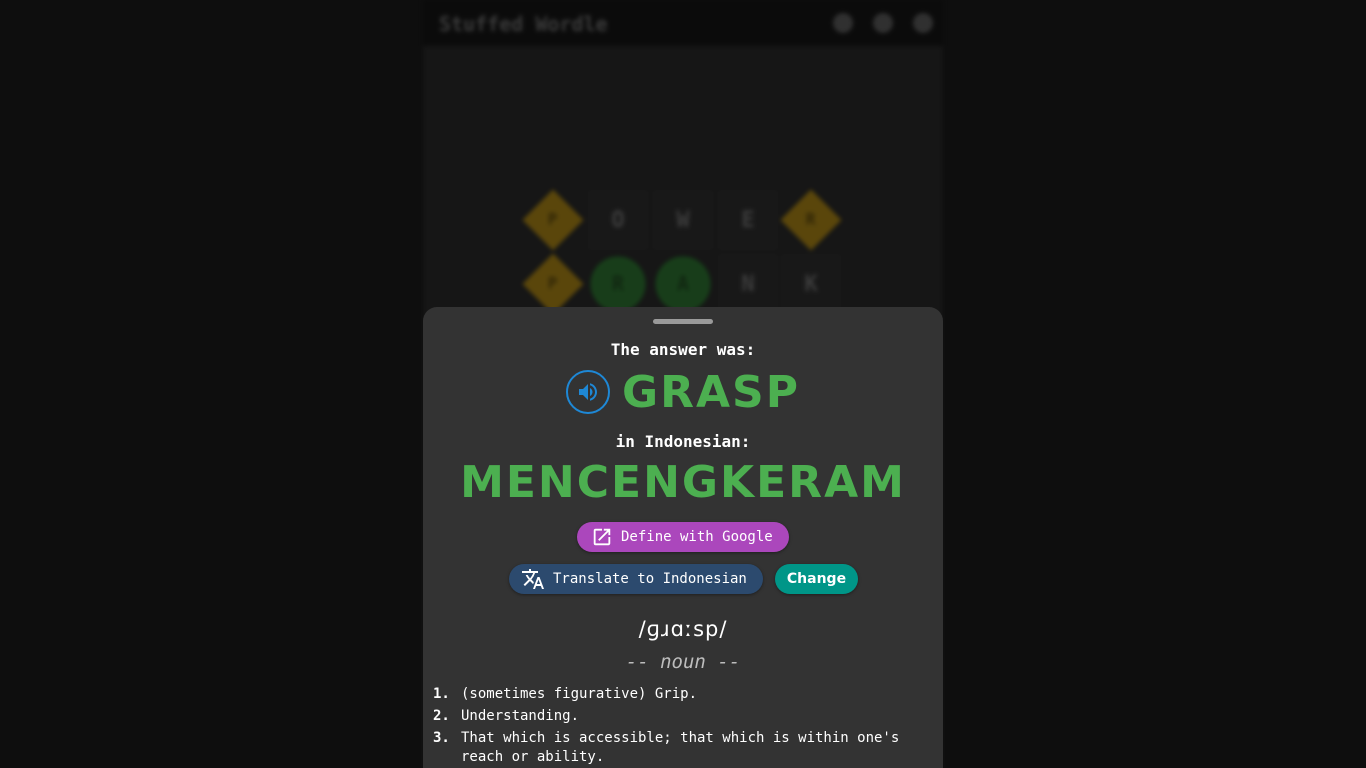 Image resolution: width=1366 pixels, height=768 pixels. Describe the element at coordinates (602, 537) in the screenshot. I see `open-in-new-icon` at that location.